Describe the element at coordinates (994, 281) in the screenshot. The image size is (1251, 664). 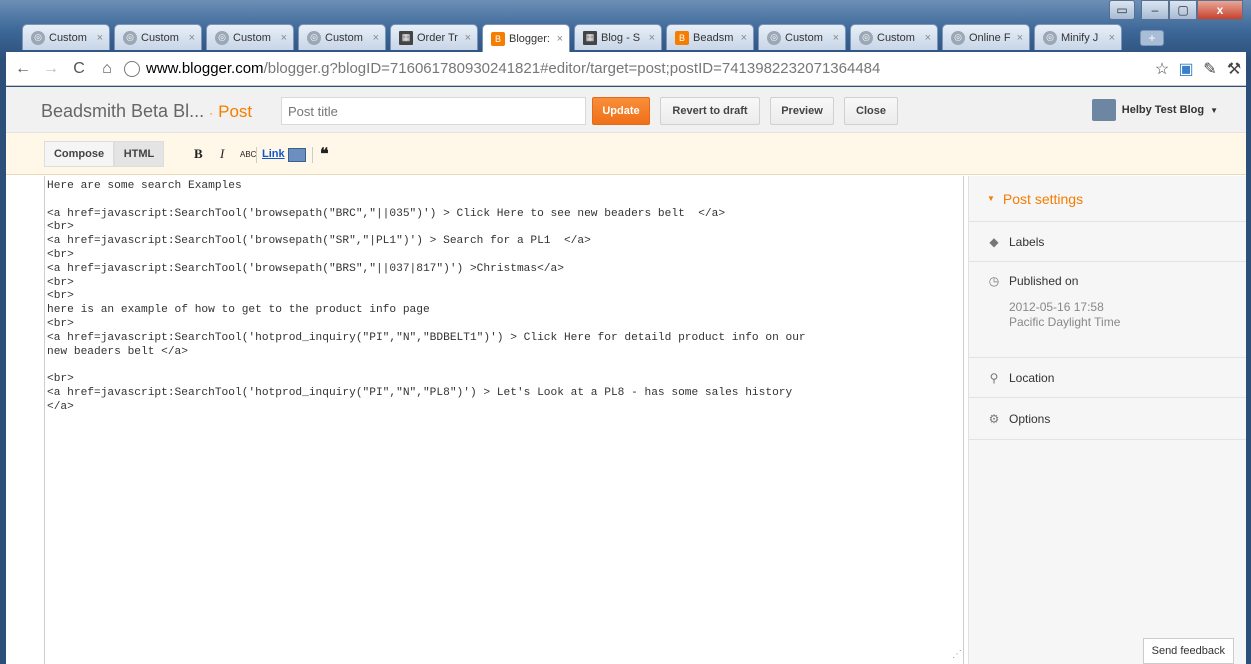
I see `clock-icon: ◷` at that location.